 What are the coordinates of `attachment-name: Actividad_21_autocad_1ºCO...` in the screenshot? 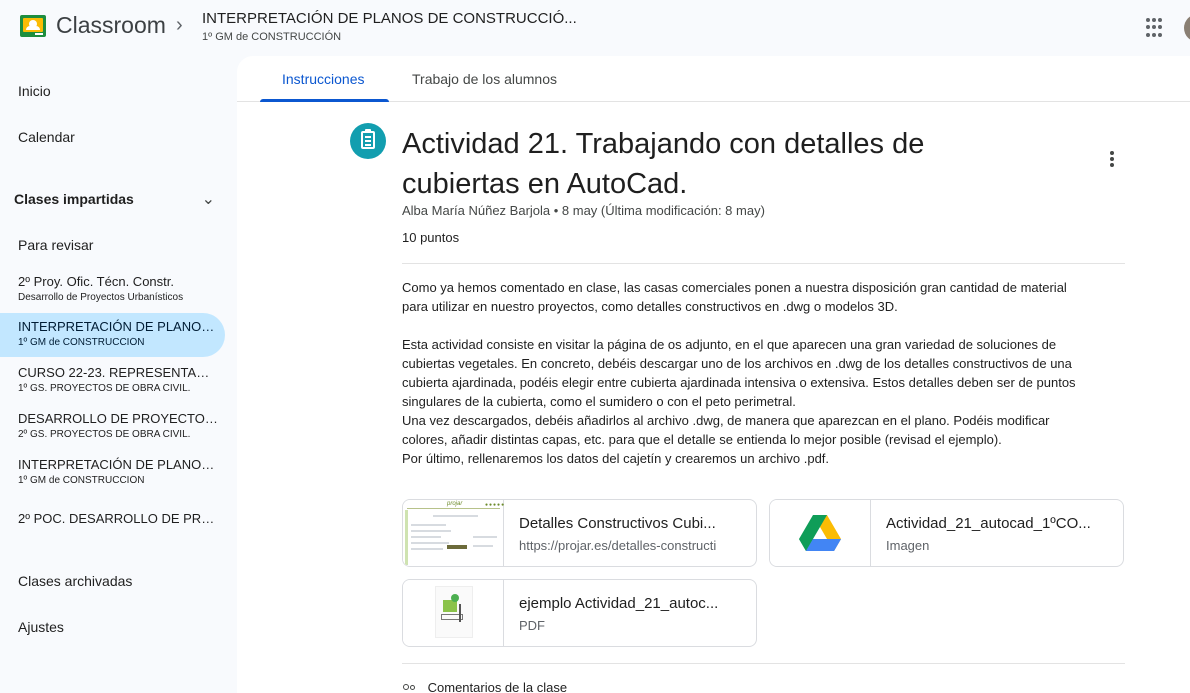 It's located at (988, 523).